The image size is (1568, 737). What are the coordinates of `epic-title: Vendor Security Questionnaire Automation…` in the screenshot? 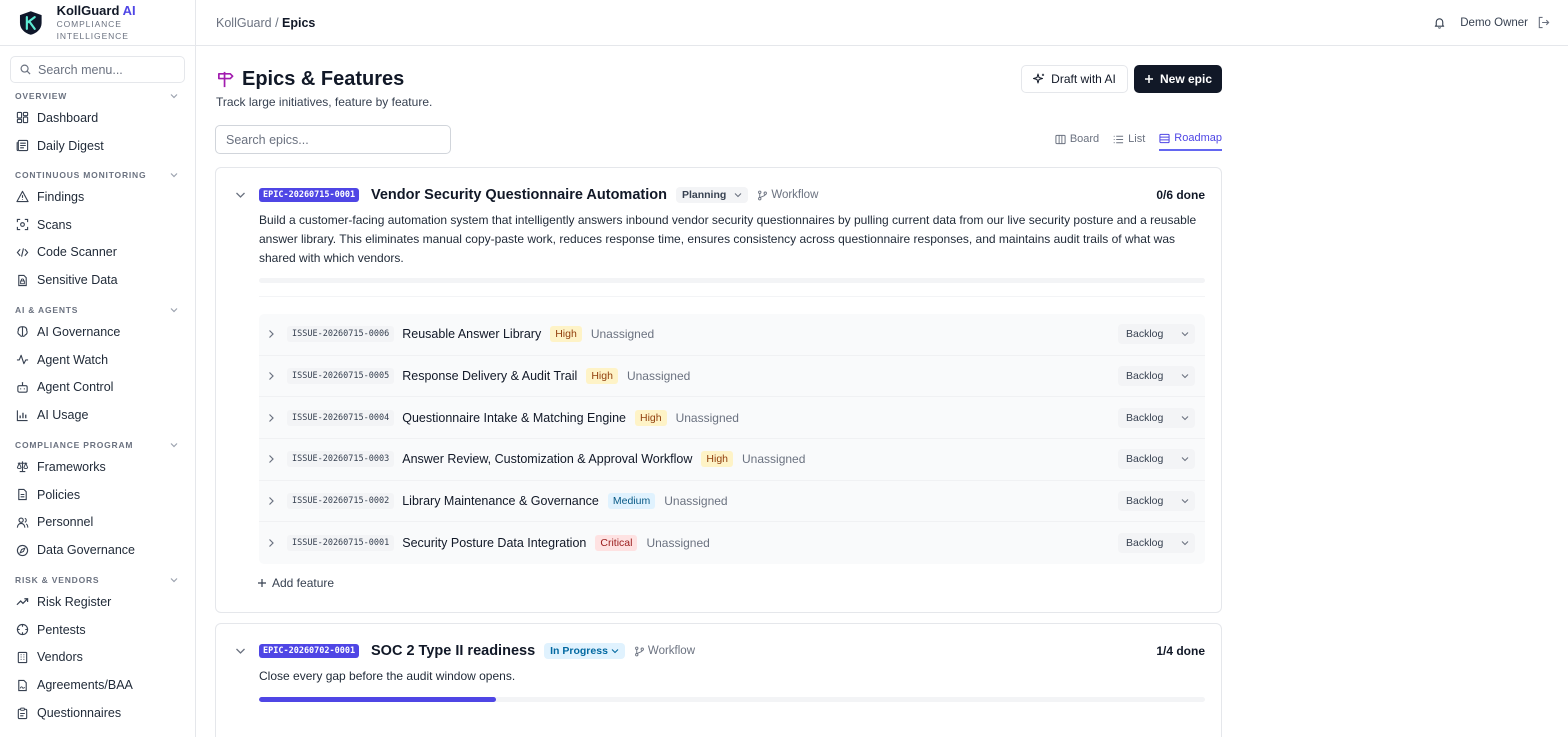 It's located at (594, 195).